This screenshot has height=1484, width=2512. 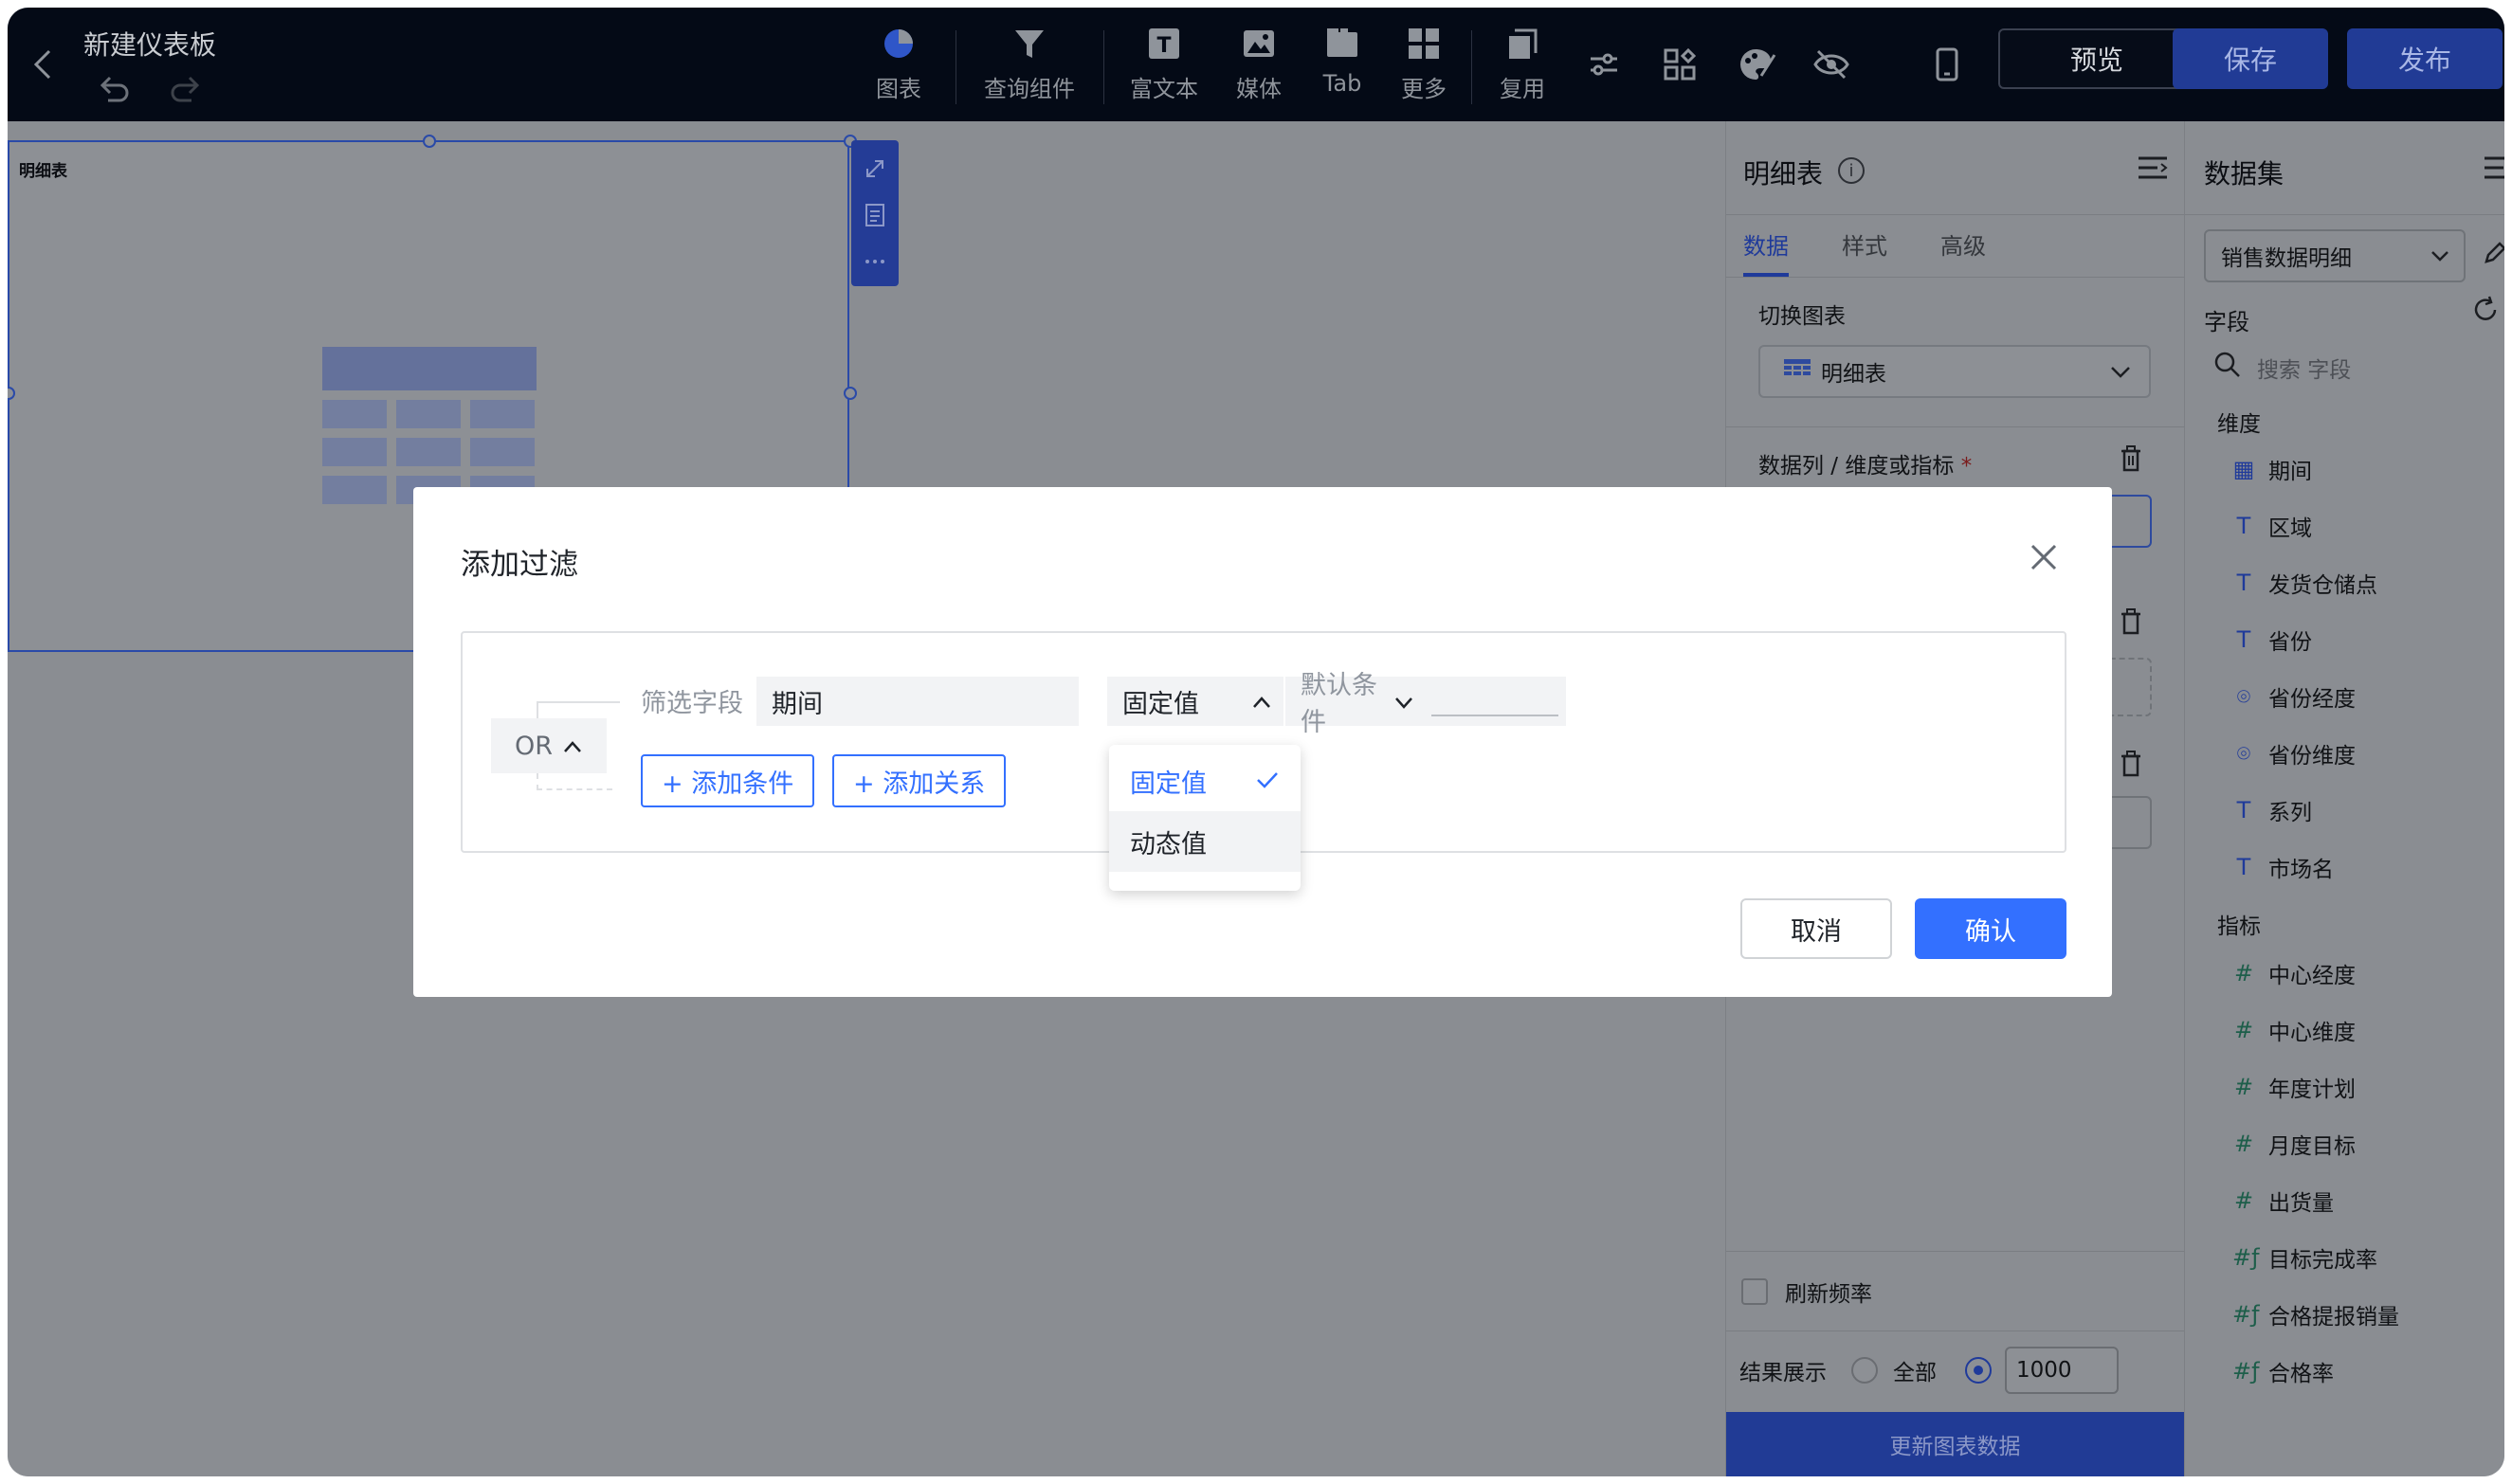 What do you see at coordinates (2304, 1257) in the screenshot?
I see `field-item: #ƒ 目标完成率` at bounding box center [2304, 1257].